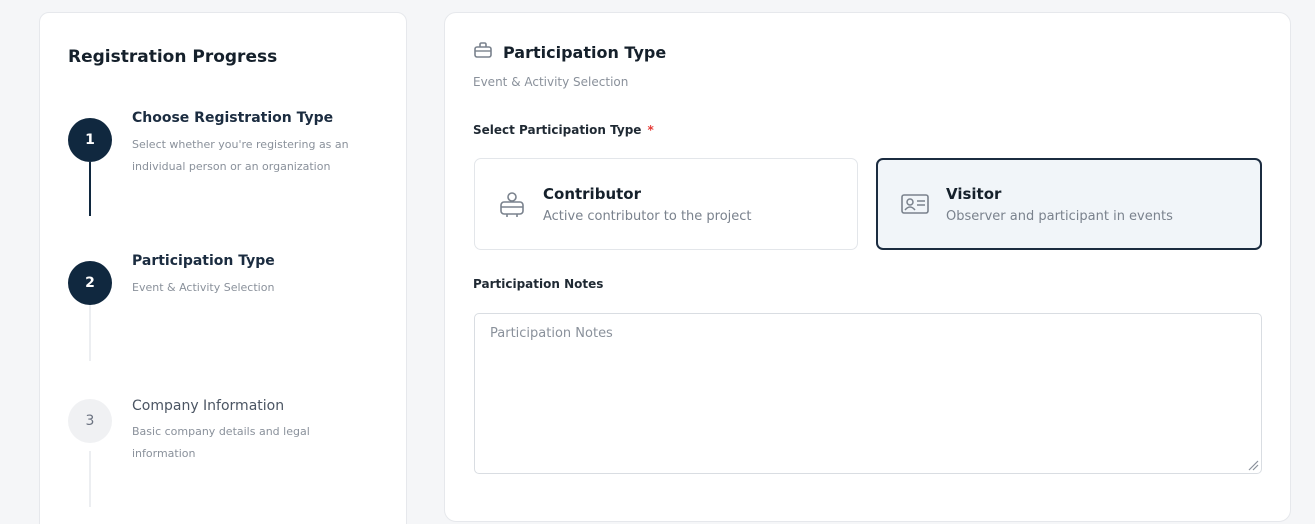 The height and width of the screenshot is (524, 1315). I want to click on participation-type-label: Select Participation Type *, so click(563, 130).